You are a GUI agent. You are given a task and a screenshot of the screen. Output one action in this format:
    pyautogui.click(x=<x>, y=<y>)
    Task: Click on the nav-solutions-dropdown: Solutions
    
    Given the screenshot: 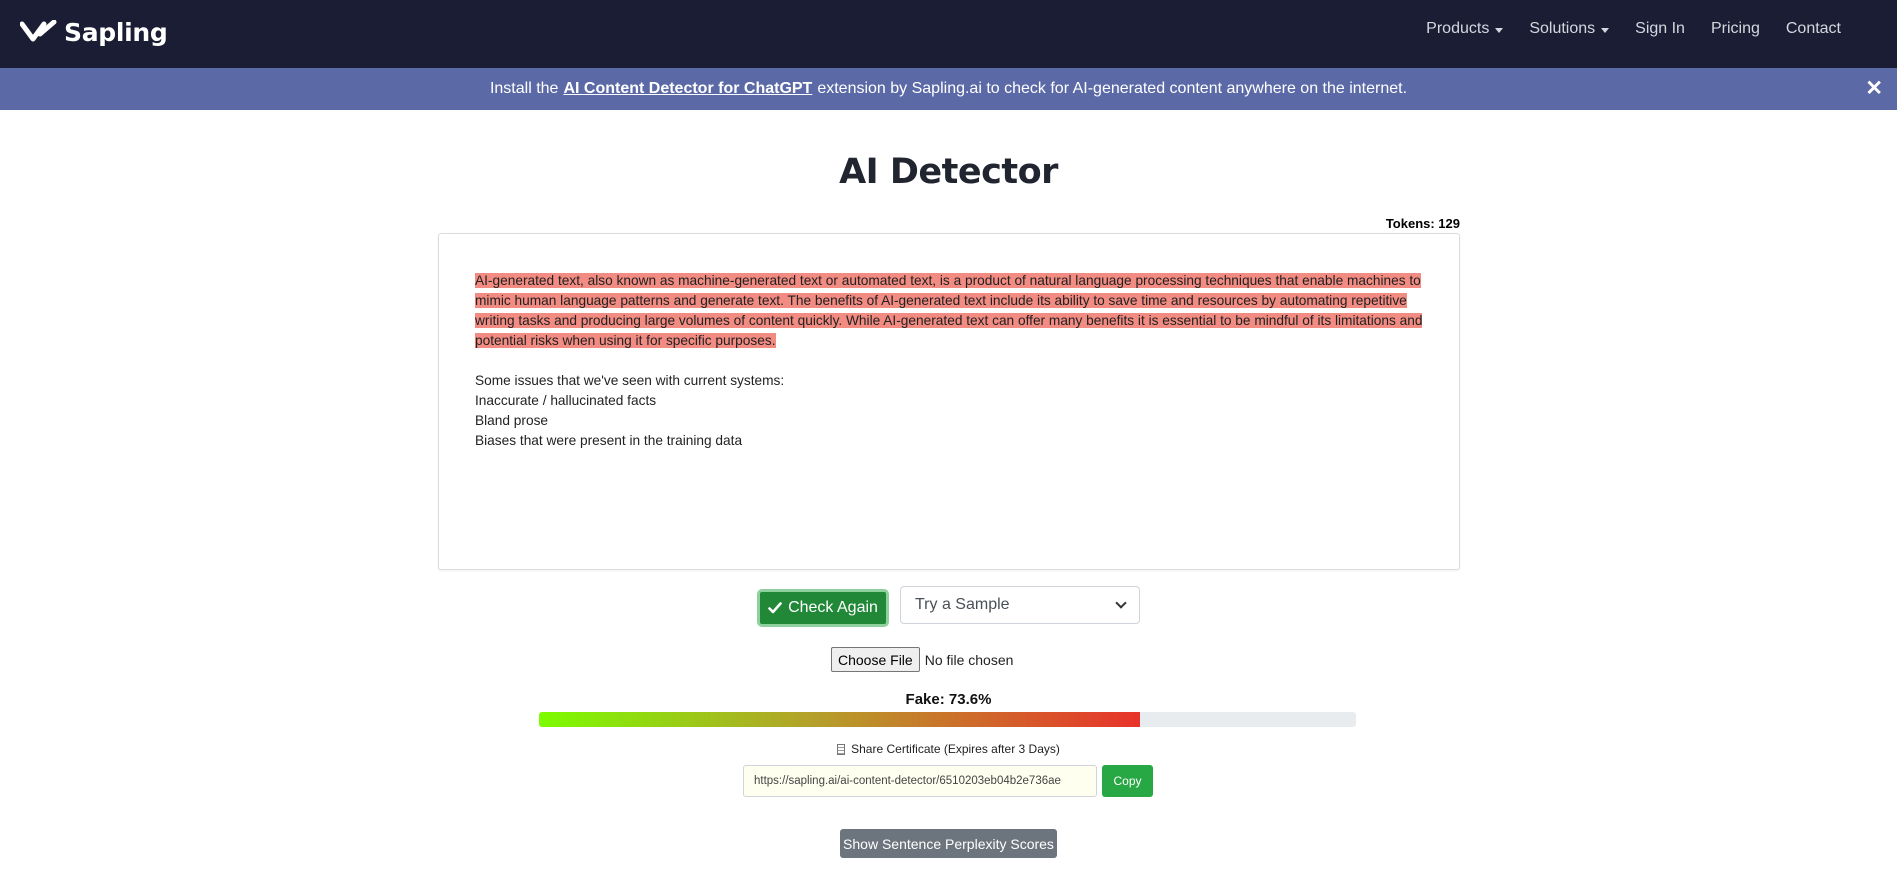 What is the action you would take?
    pyautogui.click(x=1569, y=29)
    